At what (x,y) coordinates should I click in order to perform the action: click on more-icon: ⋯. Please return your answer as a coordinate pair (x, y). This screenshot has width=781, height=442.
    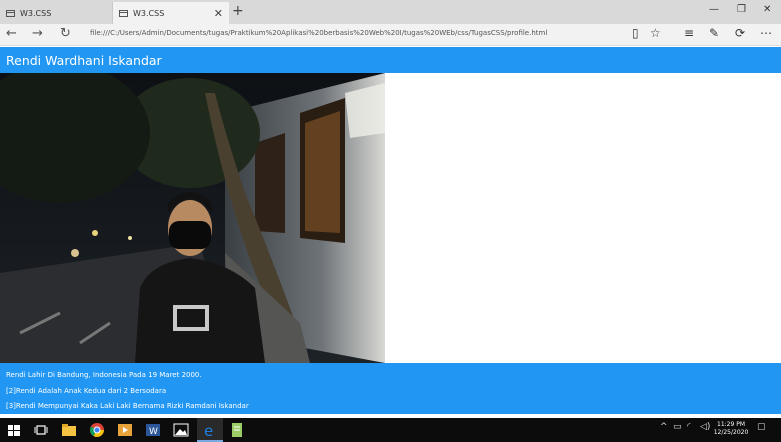
    Looking at the image, I should click on (766, 33).